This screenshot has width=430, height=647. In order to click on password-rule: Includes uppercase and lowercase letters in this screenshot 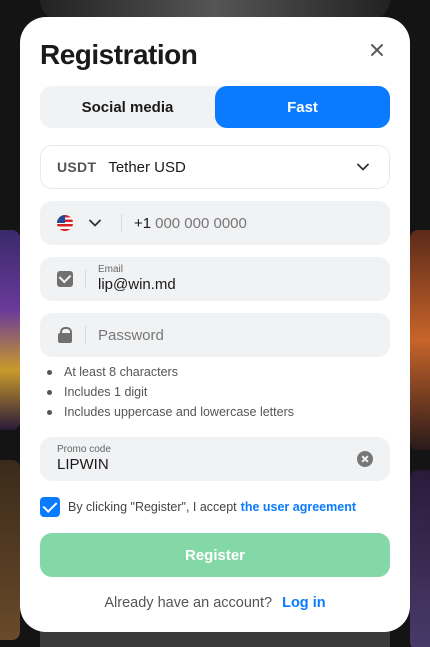, I will do `click(169, 412)`.